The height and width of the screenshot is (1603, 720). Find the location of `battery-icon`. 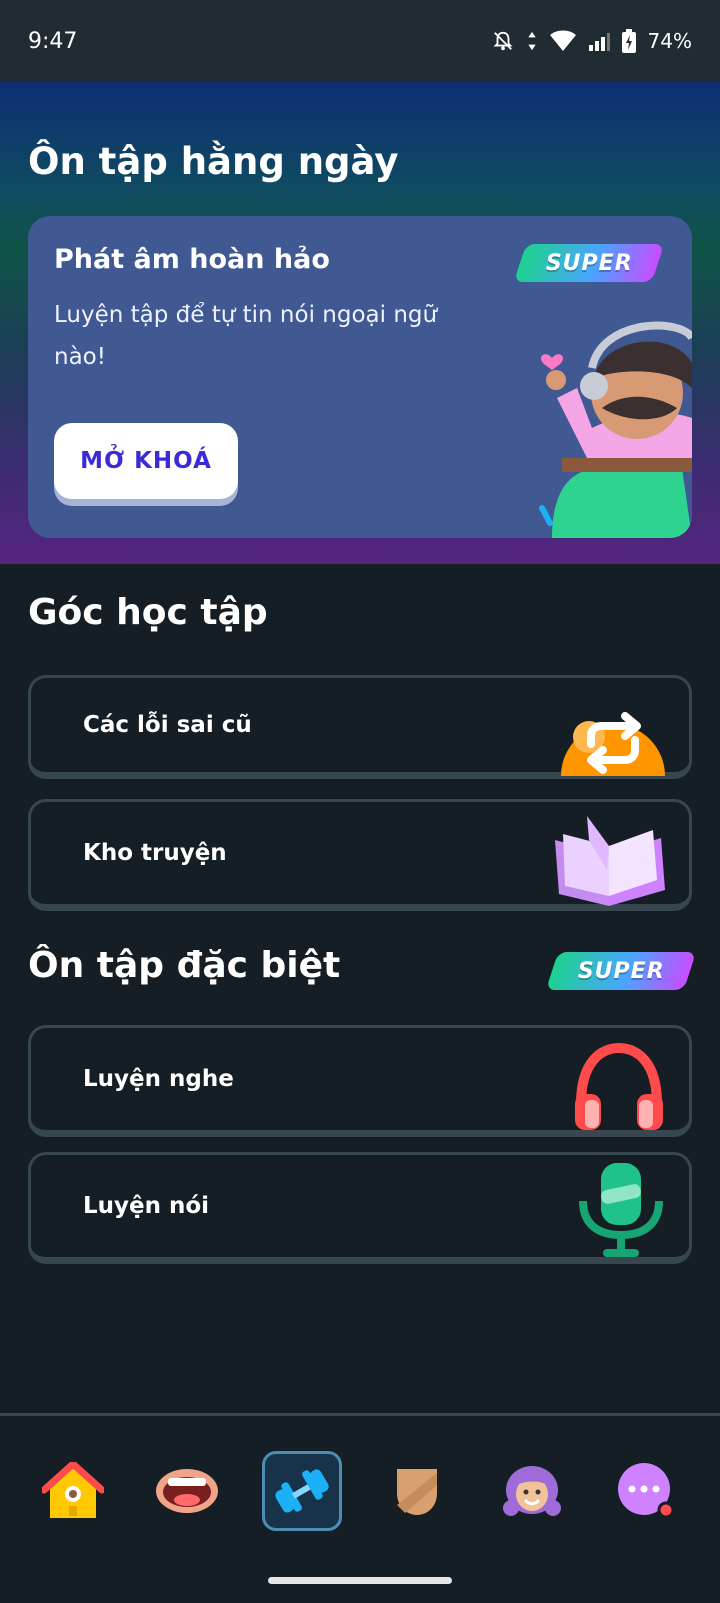

battery-icon is located at coordinates (628, 41).